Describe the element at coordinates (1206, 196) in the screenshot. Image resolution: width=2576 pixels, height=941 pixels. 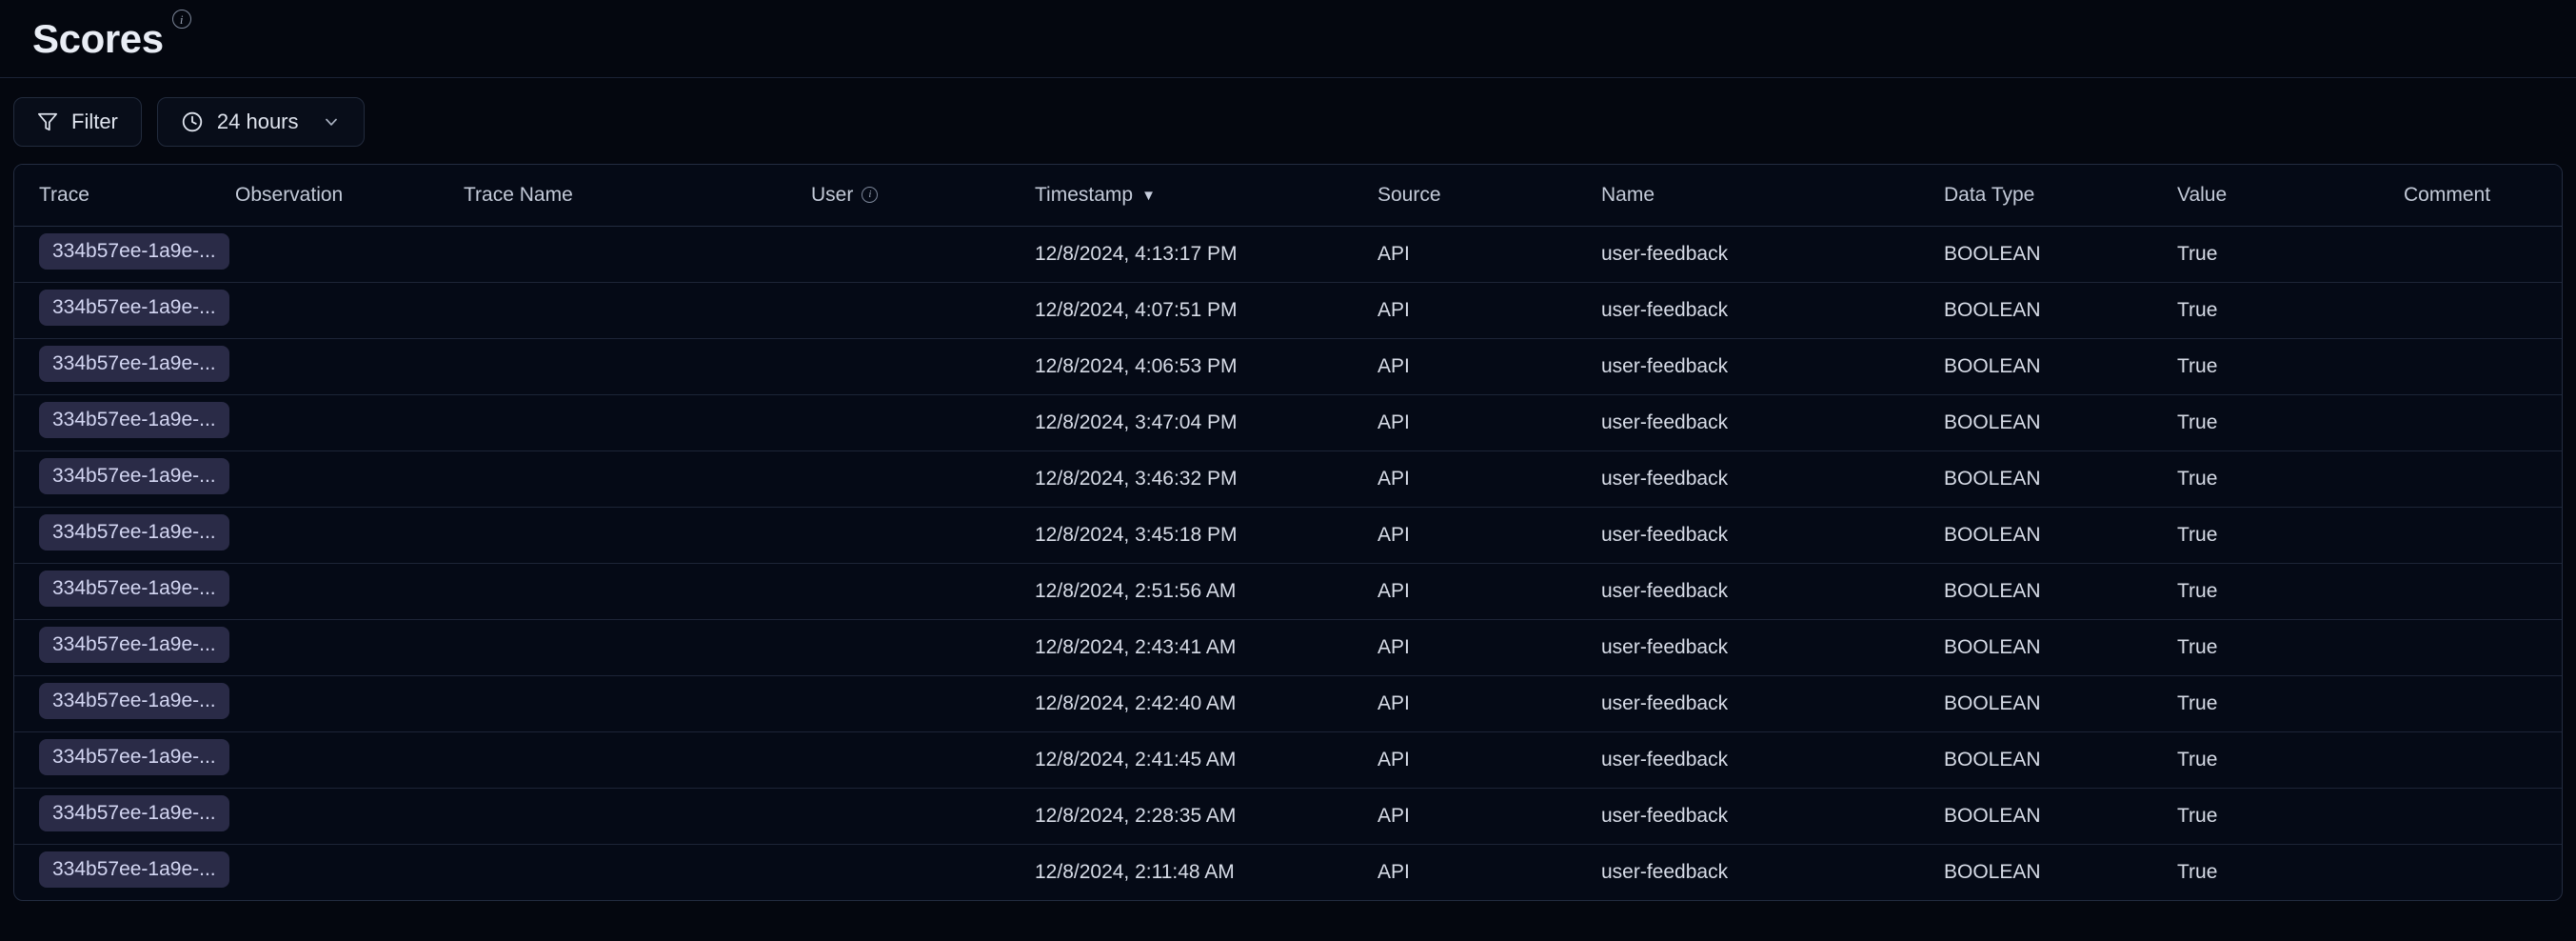
I see `column-header-timestamp: Timestamp ▼` at that location.